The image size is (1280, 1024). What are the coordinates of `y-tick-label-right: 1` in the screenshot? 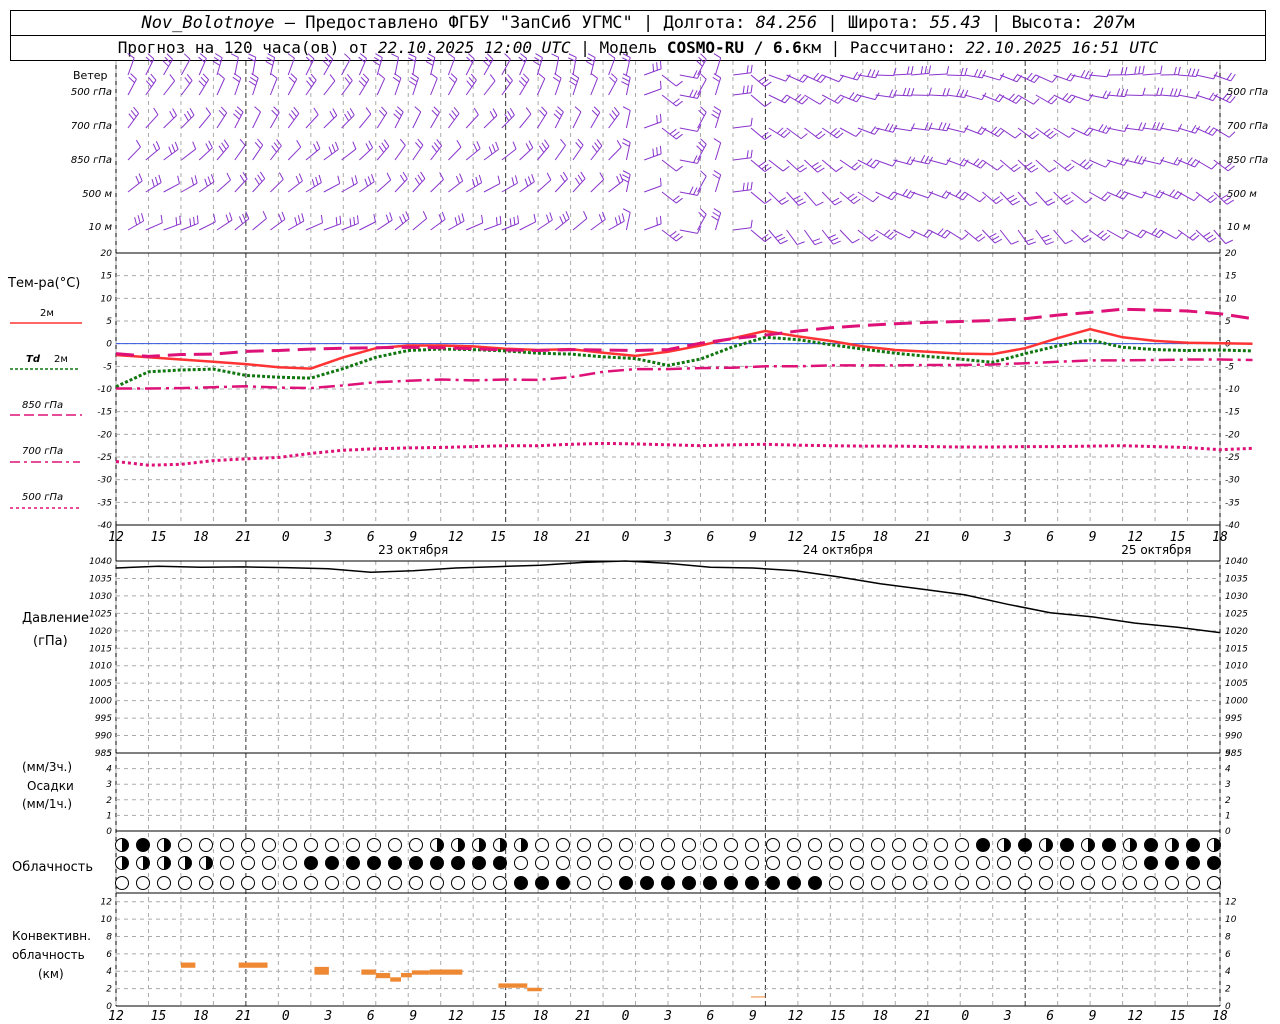 It's located at (1228, 816).